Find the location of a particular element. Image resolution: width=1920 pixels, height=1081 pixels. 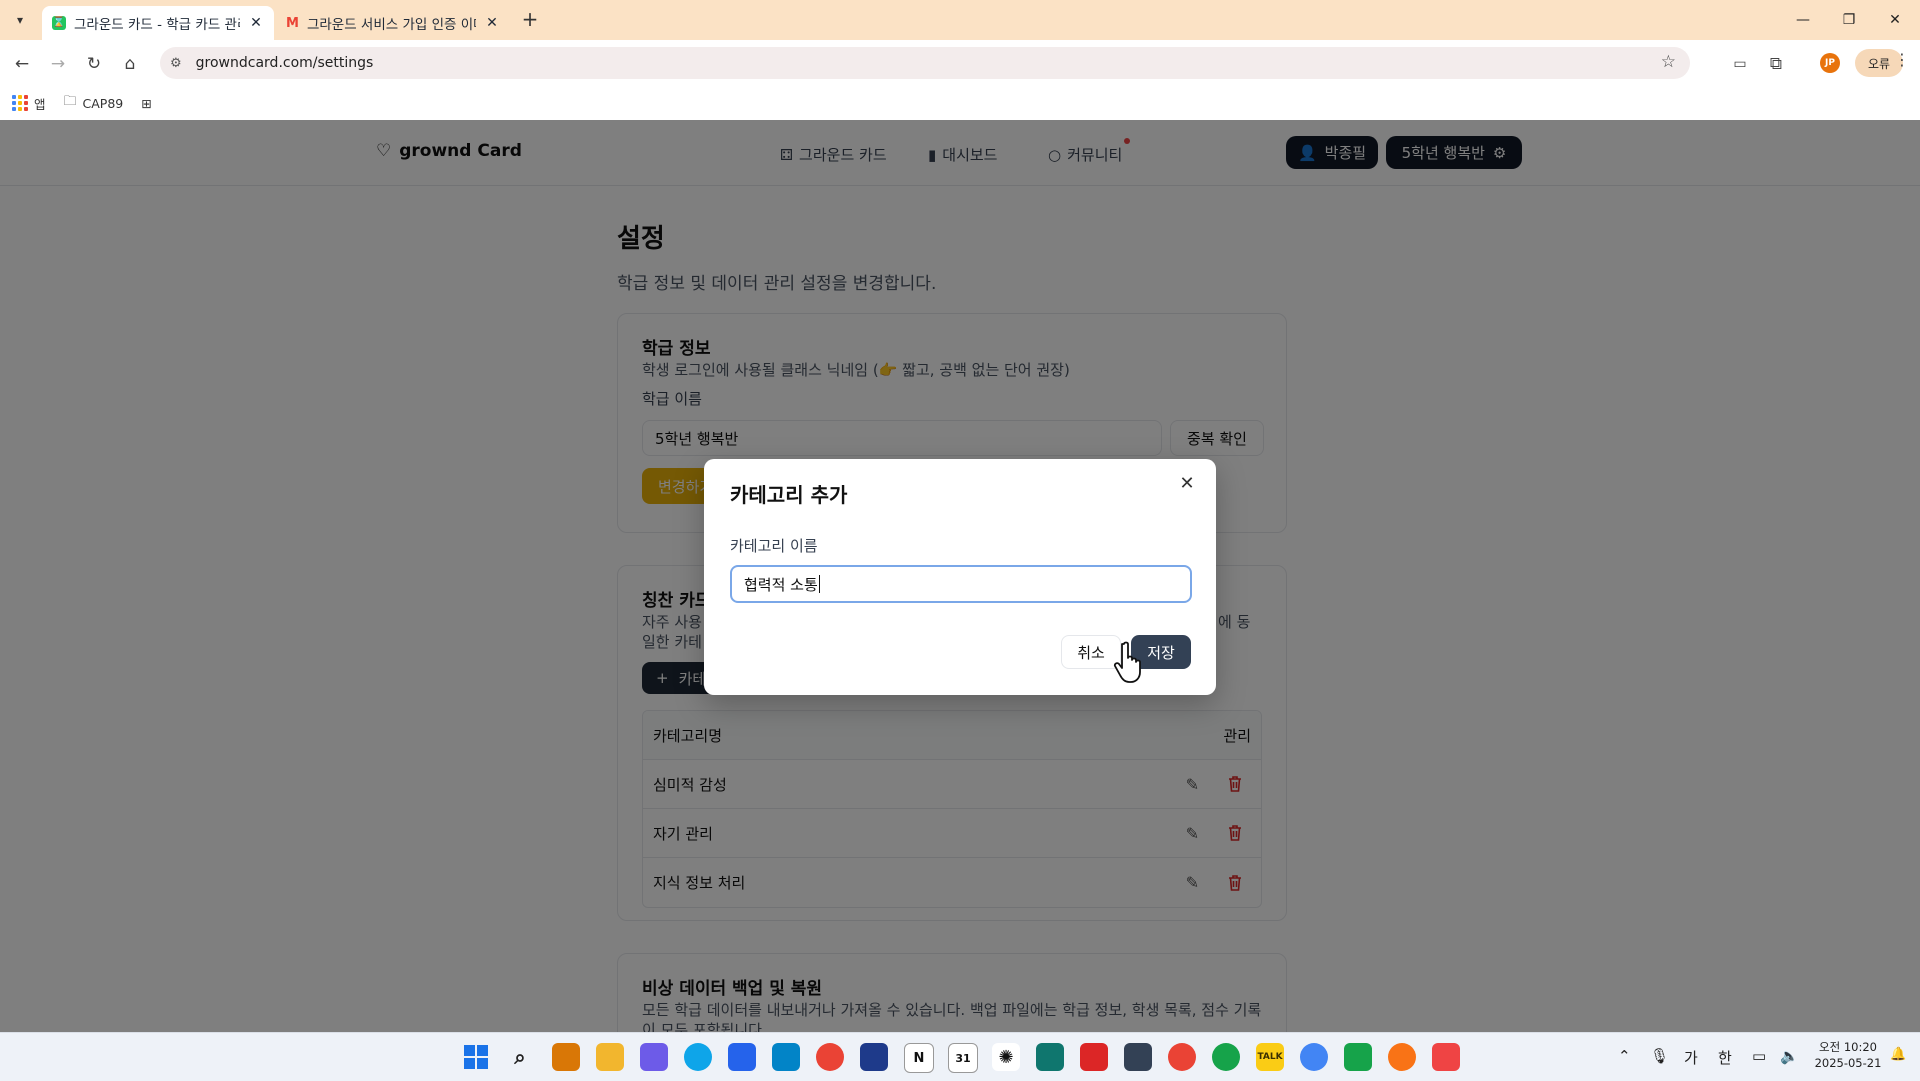

extensions-puzzle-icon: ⧉ is located at coordinates (1776, 64).